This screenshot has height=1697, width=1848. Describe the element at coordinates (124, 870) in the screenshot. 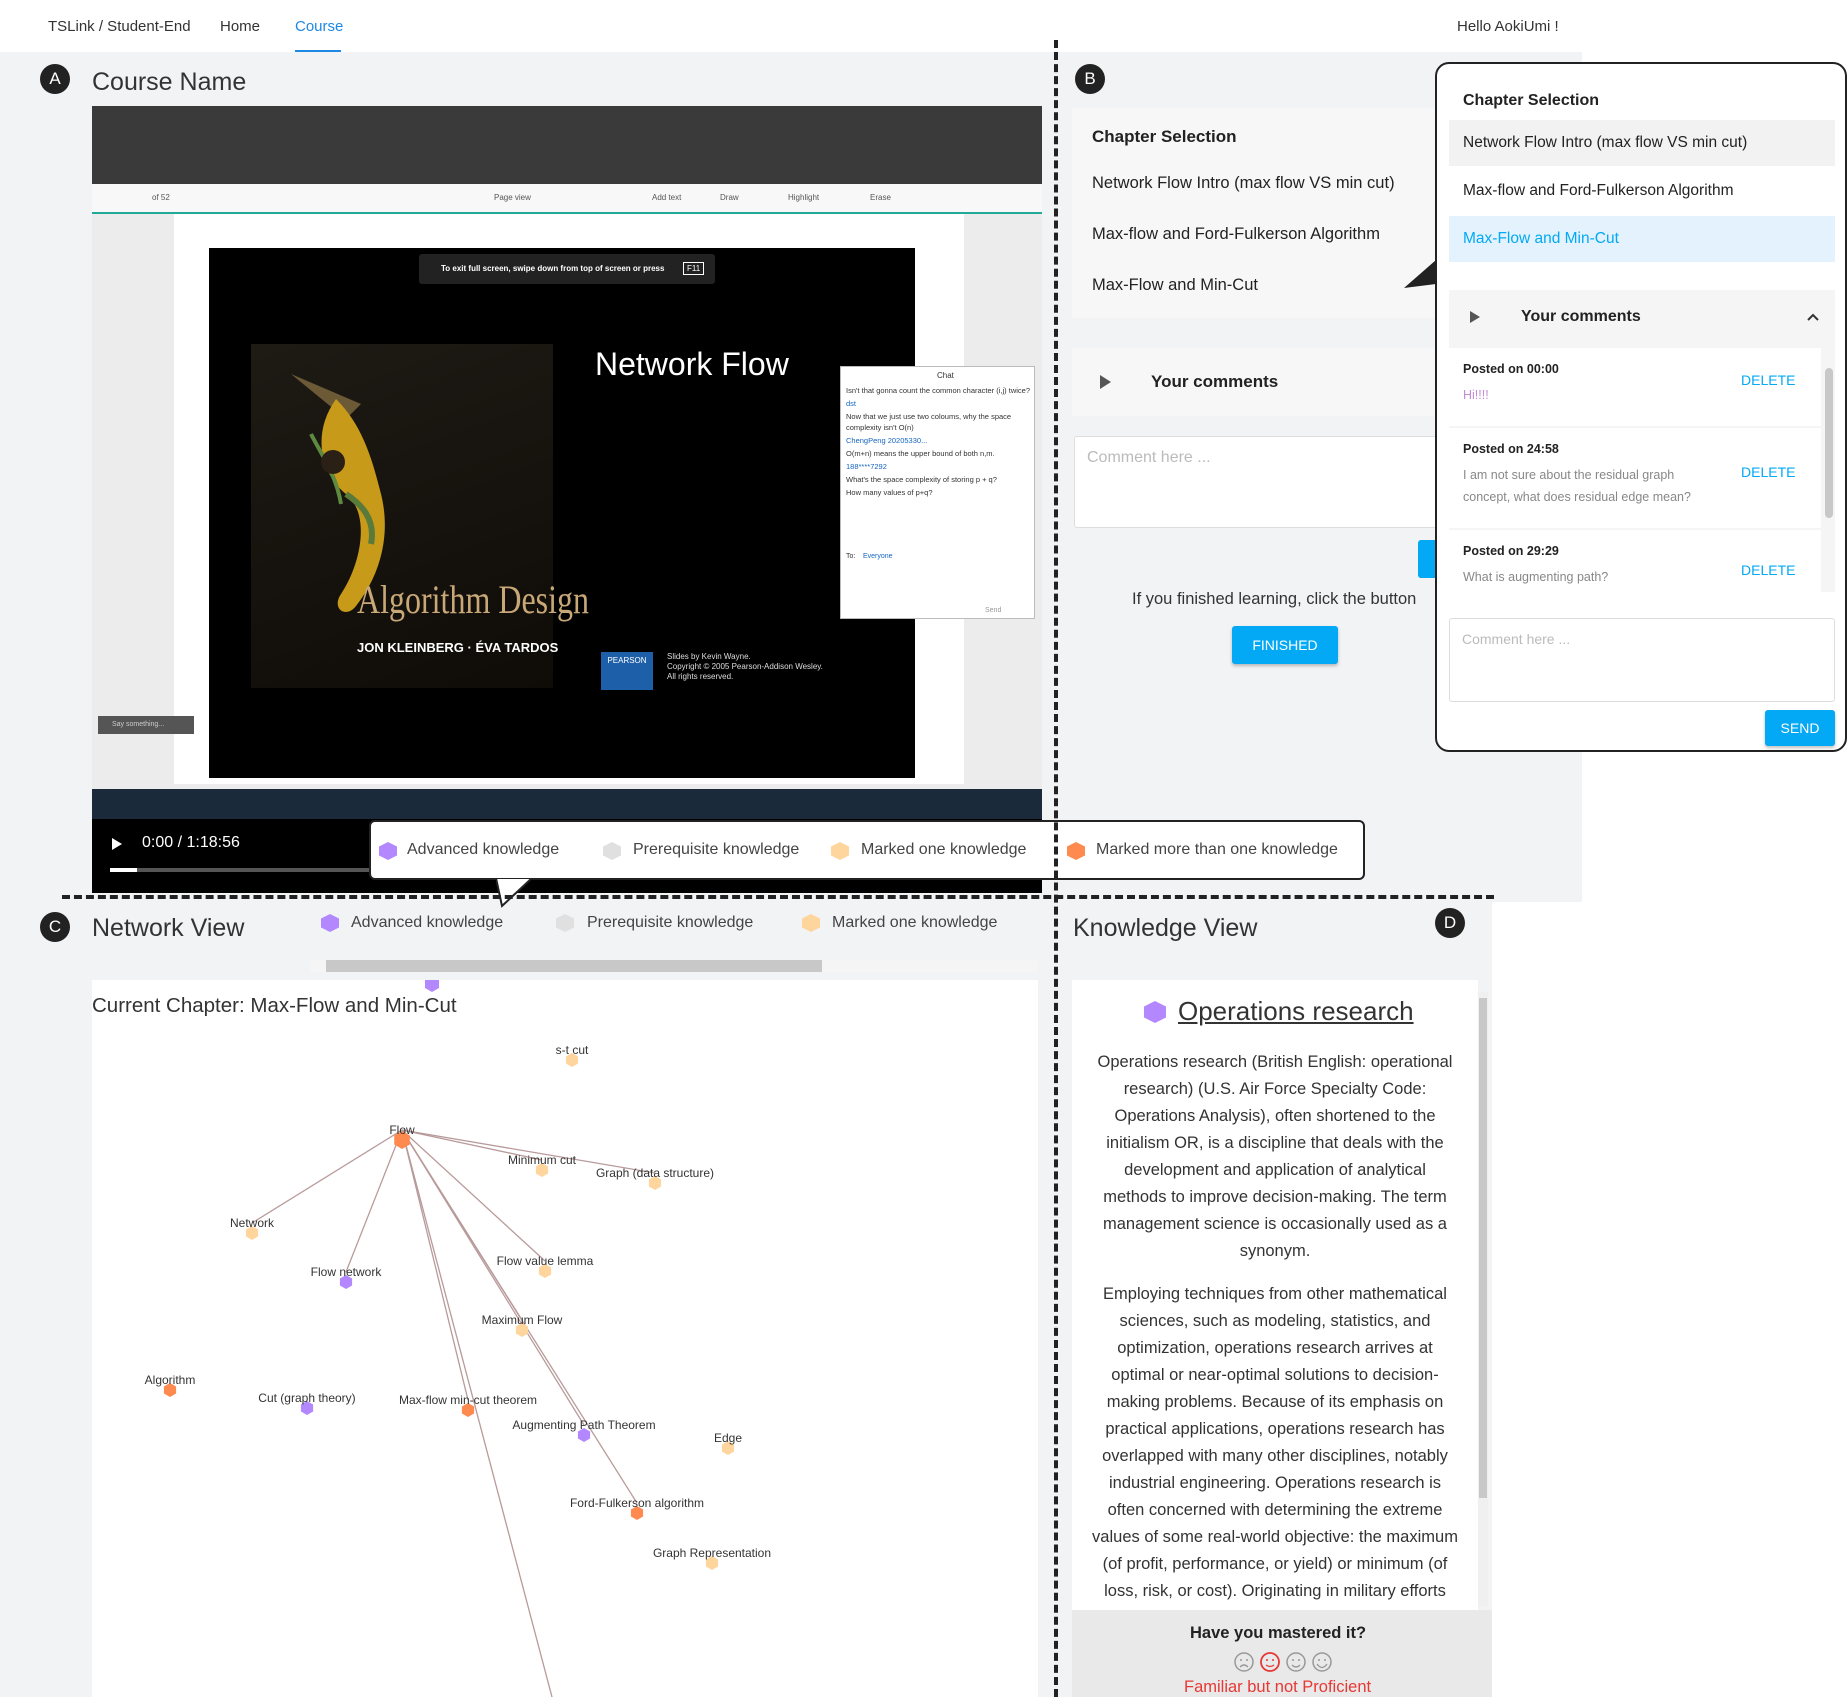

I see `video-progress-fill` at that location.